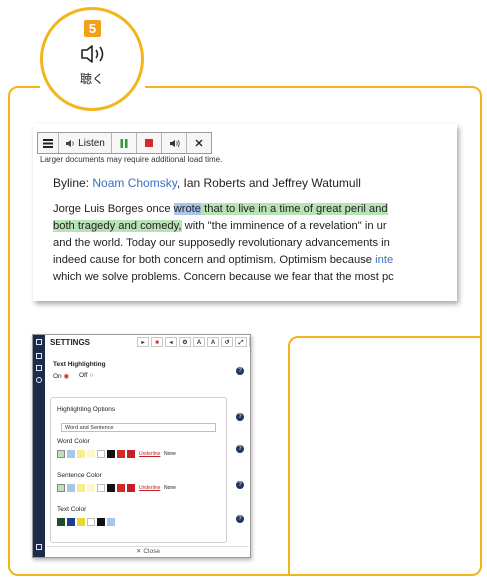  I want to click on on-radio: On ◉, so click(61, 376).